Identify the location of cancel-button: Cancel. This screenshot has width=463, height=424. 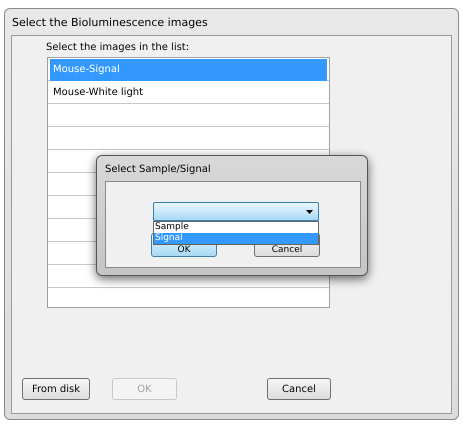
(299, 389).